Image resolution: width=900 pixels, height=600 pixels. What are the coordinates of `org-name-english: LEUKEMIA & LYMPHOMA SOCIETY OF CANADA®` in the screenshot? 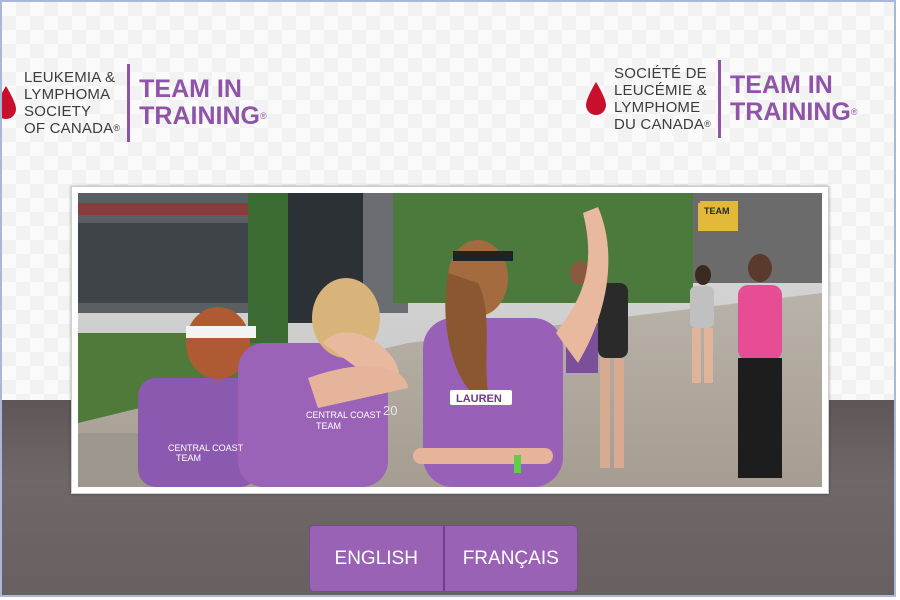 It's located at (72, 103).